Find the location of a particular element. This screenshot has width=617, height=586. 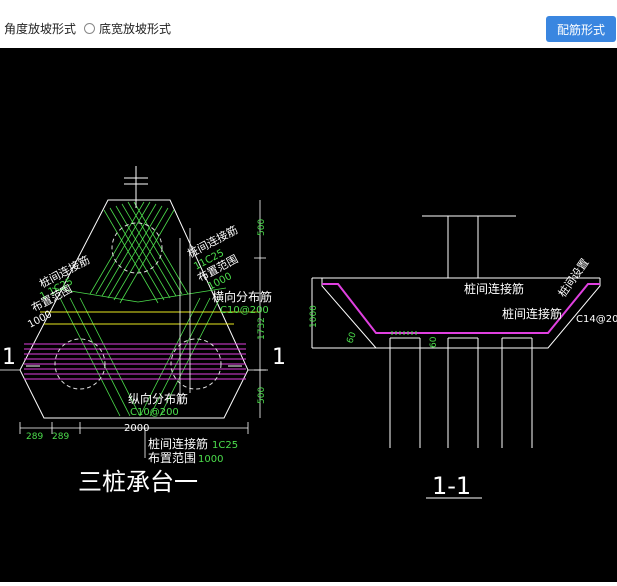

rebar-form-button: 配筋形式 is located at coordinates (581, 29).